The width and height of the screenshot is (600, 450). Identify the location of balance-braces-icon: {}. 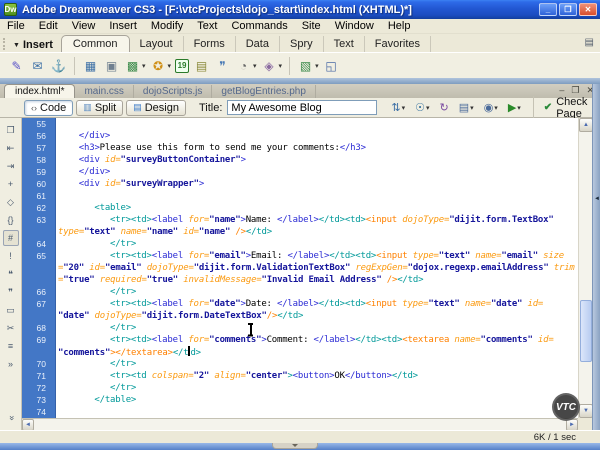
(11, 220).